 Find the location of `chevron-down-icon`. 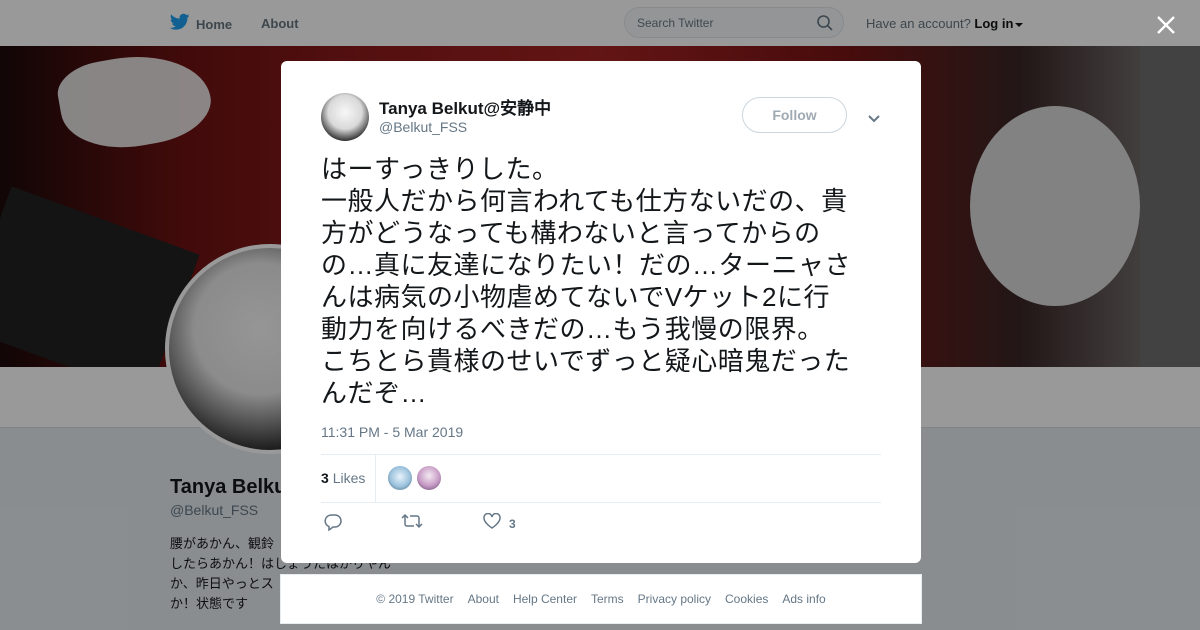

chevron-down-icon is located at coordinates (874, 120).